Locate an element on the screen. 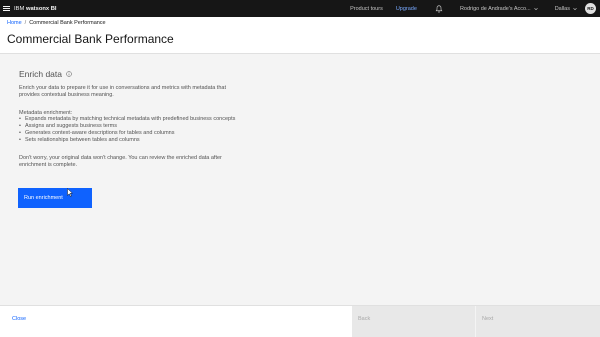  mouse-cursor-icon is located at coordinates (70, 192).